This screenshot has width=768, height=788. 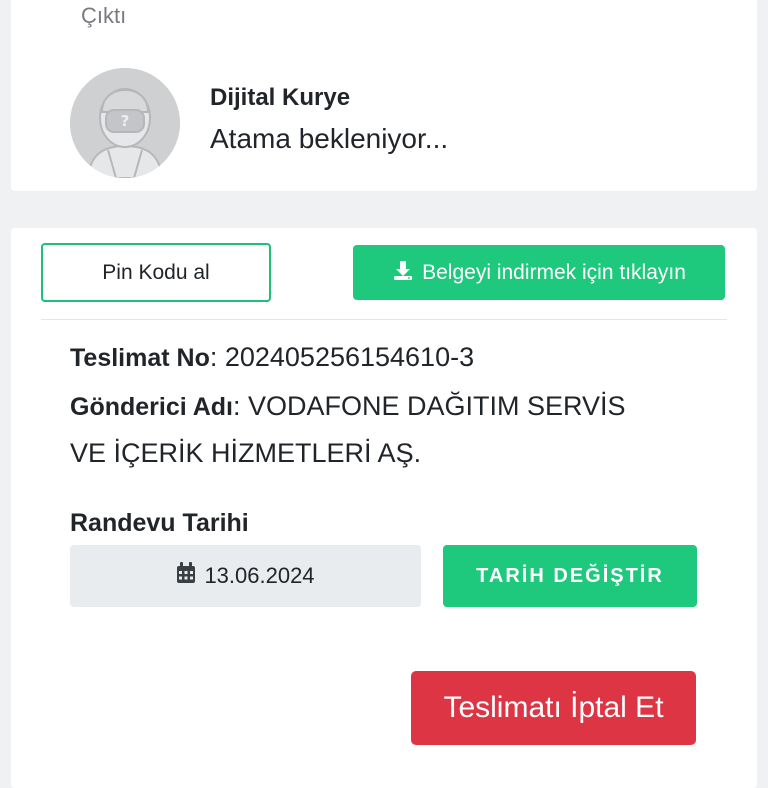 What do you see at coordinates (159, 523) in the screenshot?
I see `appointment-title: Randevu Tarihi` at bounding box center [159, 523].